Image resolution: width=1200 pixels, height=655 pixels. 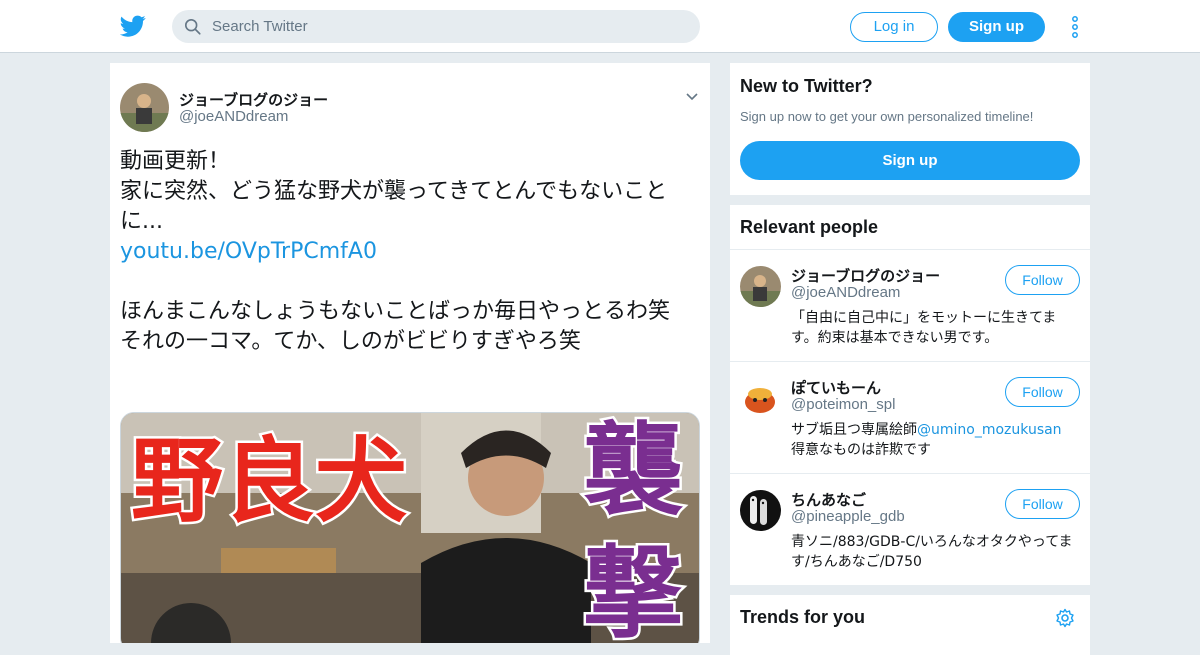 I want to click on person-name: ちんあなご, so click(x=828, y=499).